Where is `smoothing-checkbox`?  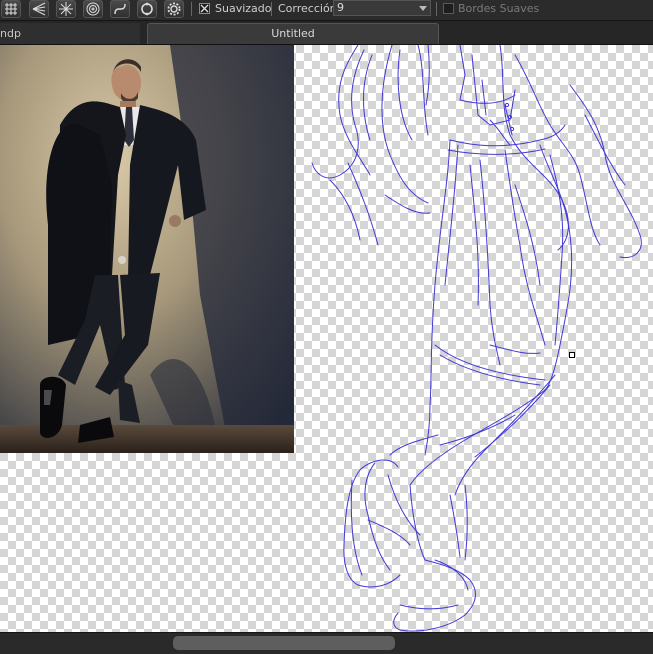
smoothing-checkbox is located at coordinates (204, 8).